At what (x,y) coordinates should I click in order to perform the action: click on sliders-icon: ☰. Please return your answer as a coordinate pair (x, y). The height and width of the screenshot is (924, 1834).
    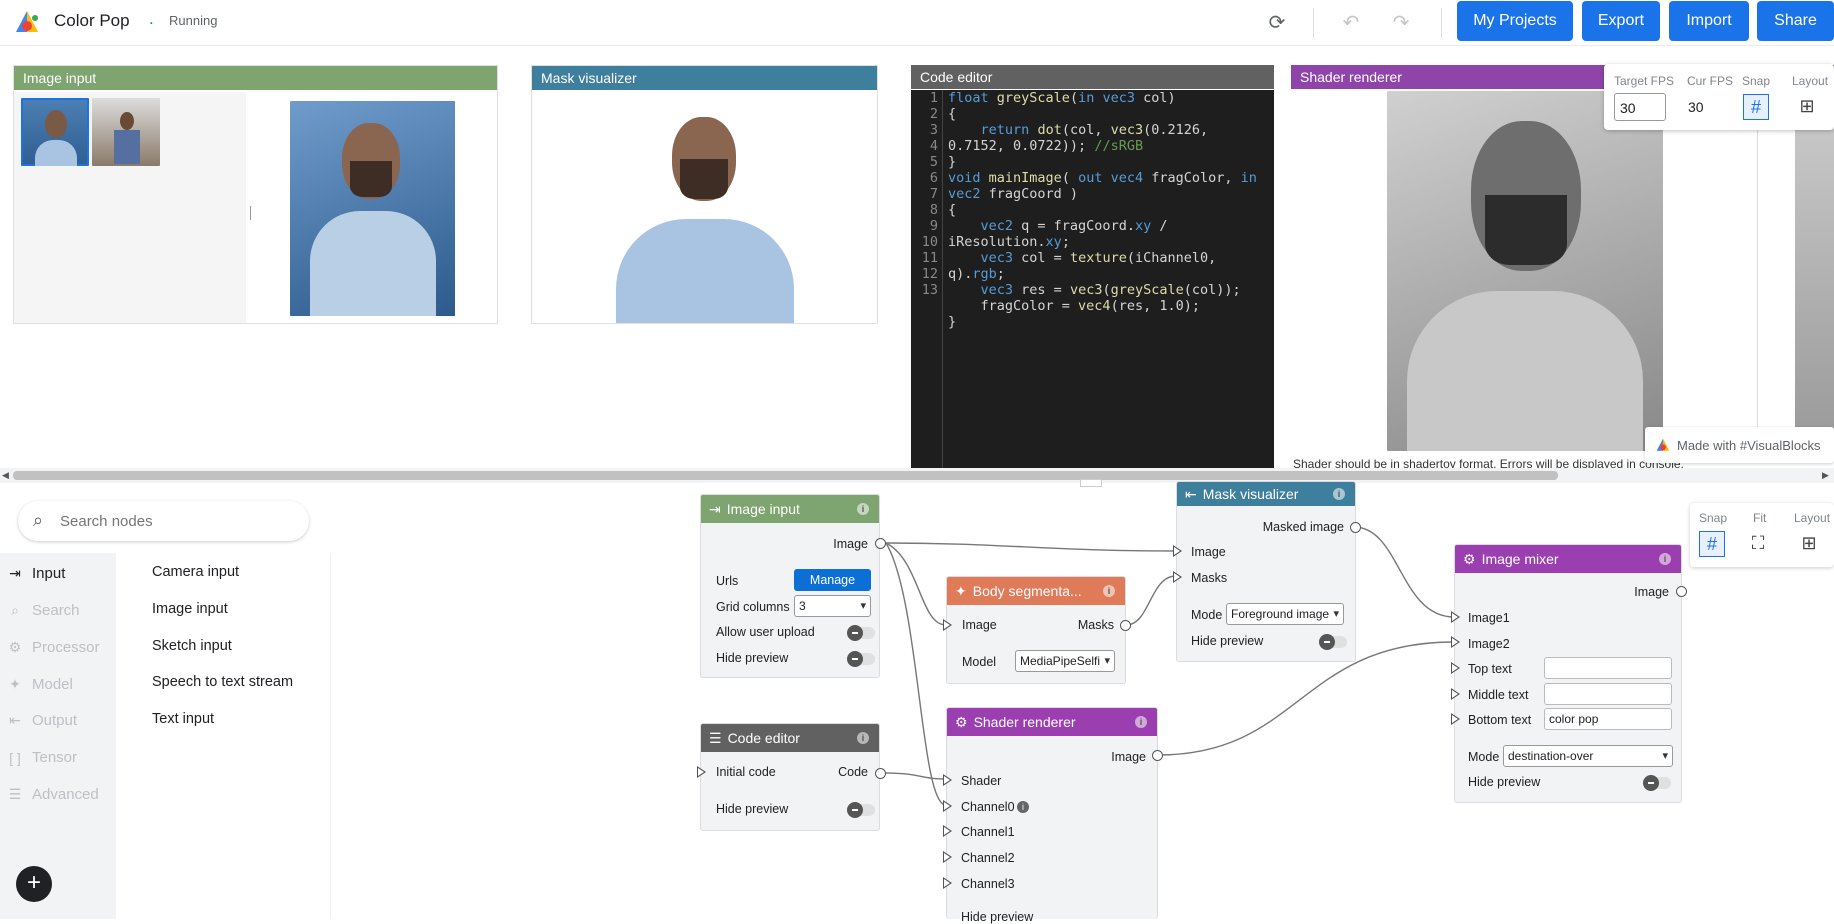
    Looking at the image, I should click on (715, 737).